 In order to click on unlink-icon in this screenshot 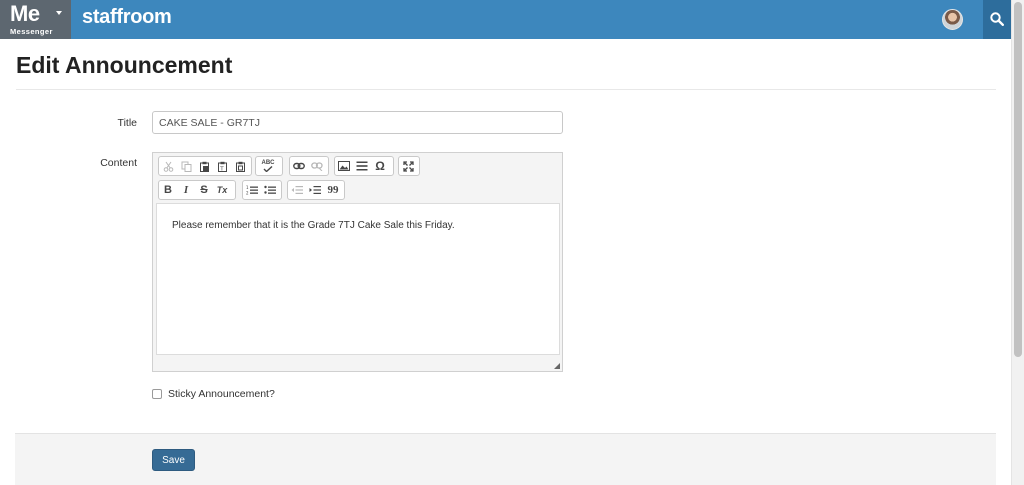, I will do `click(317, 166)`.